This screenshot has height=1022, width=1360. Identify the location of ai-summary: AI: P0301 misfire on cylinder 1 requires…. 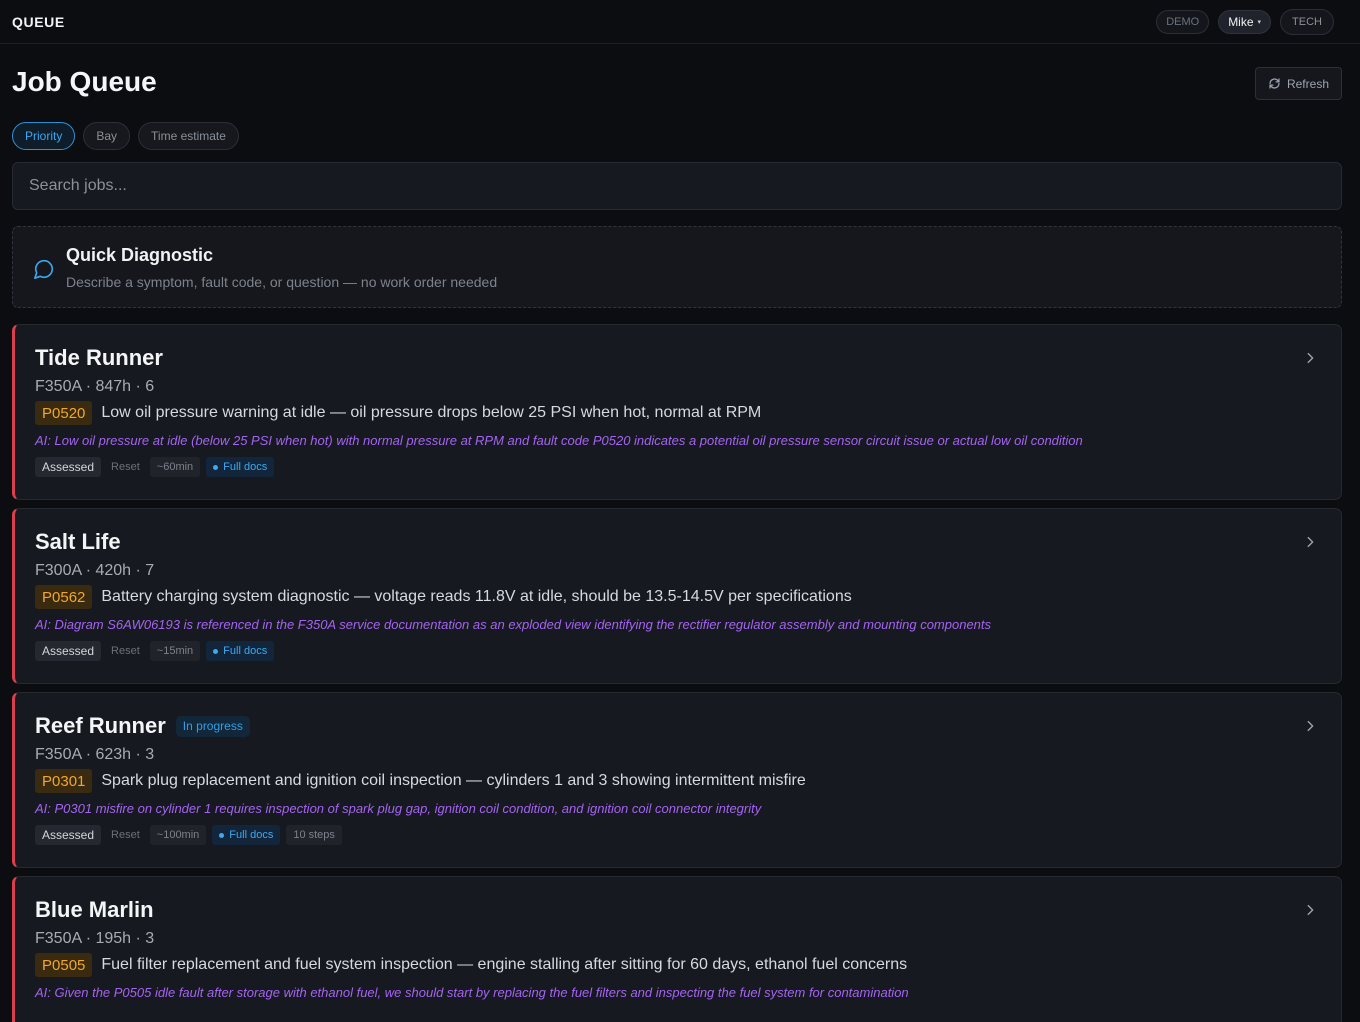
(398, 808).